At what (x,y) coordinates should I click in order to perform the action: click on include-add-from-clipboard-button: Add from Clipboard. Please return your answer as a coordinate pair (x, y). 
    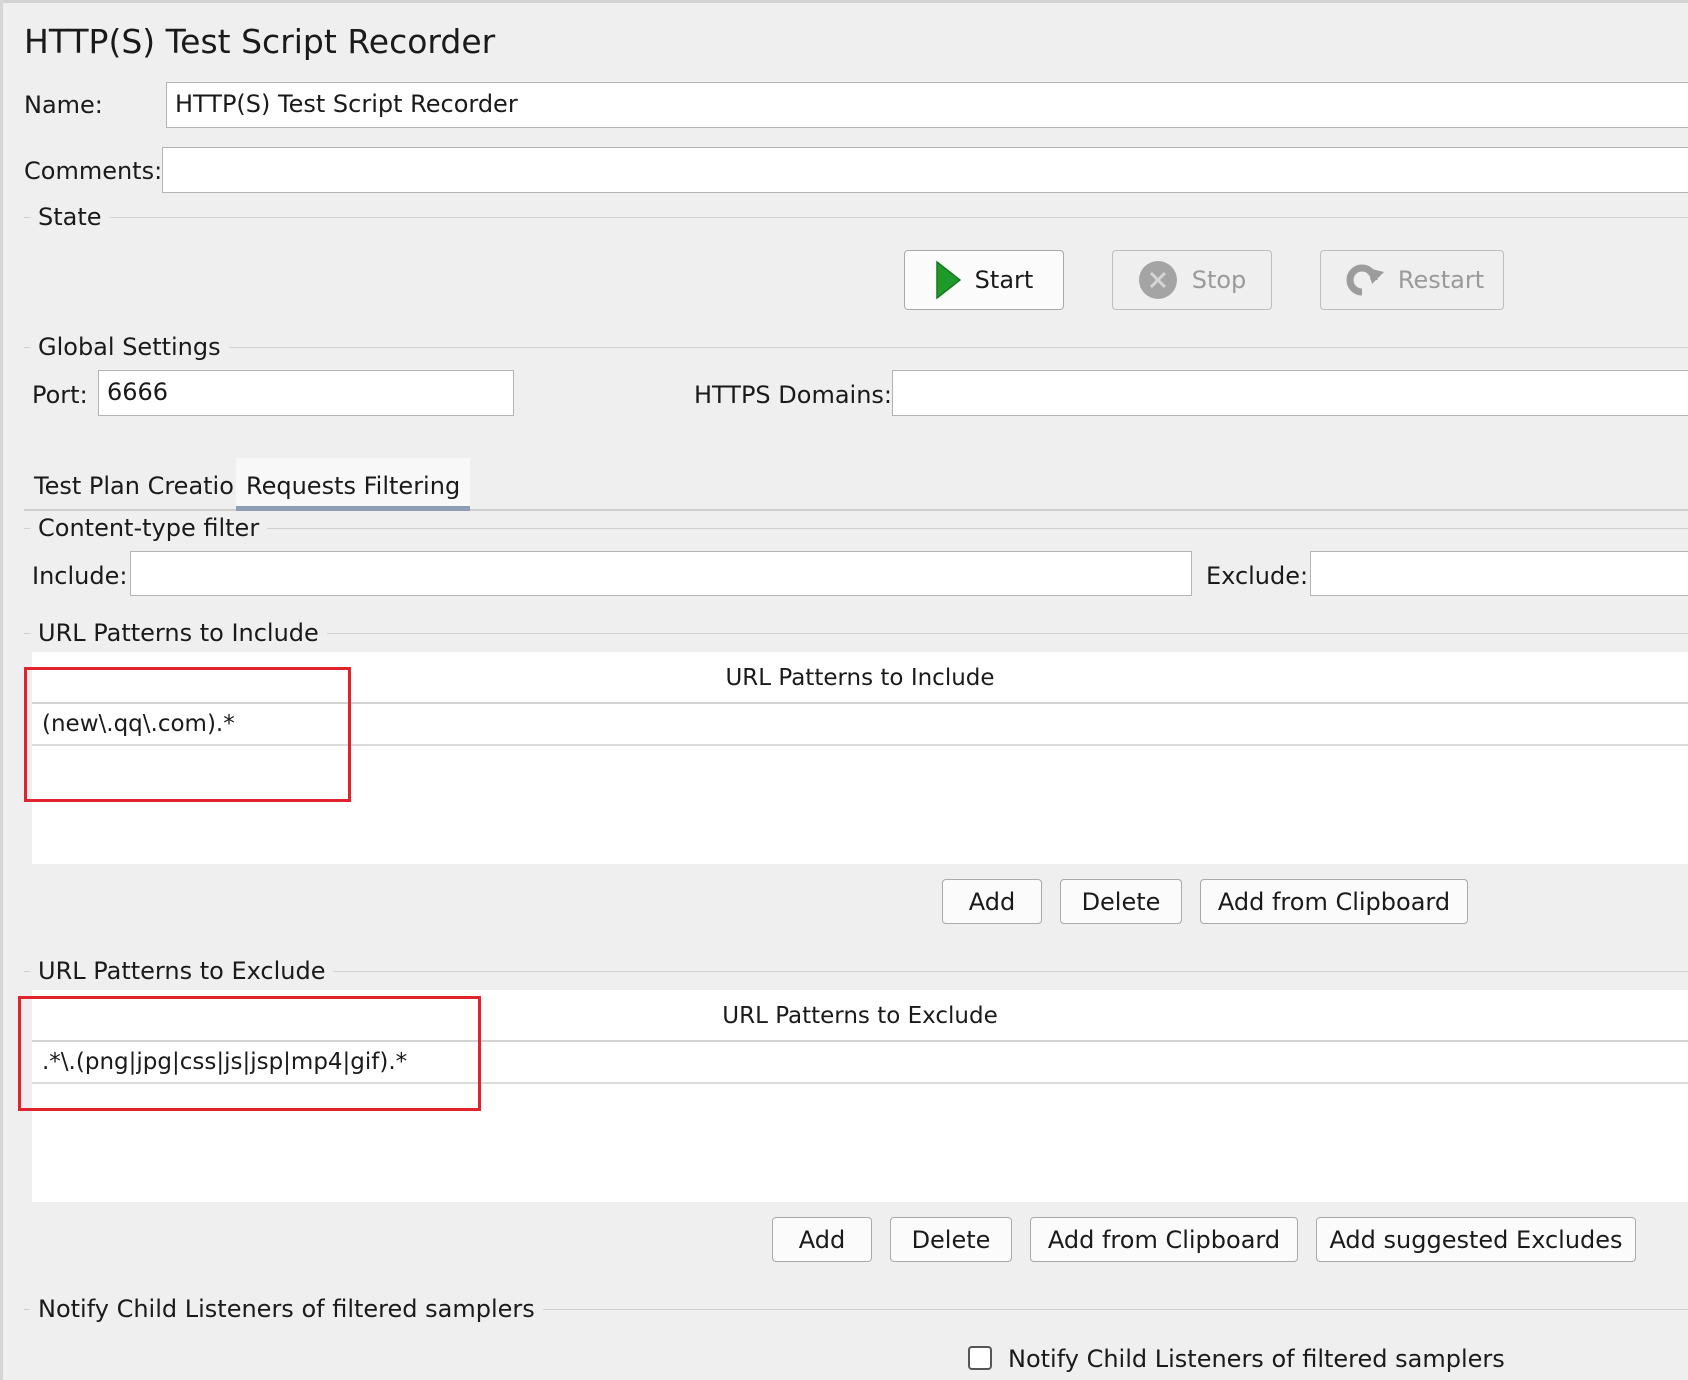
    Looking at the image, I should click on (1334, 901).